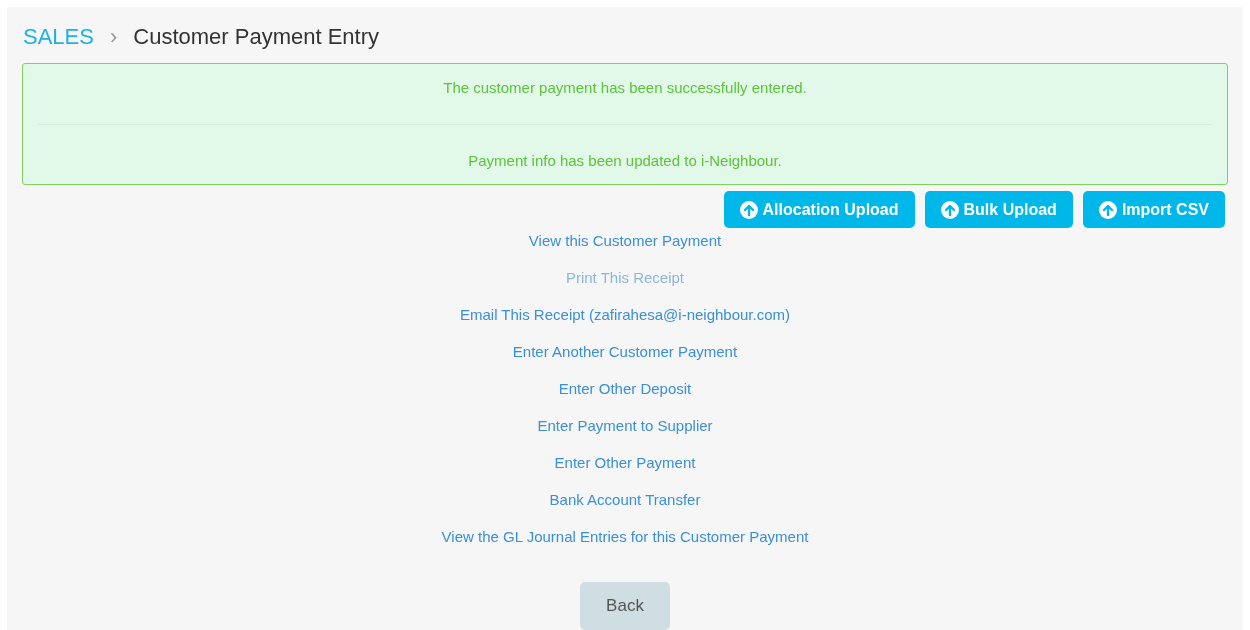 Image resolution: width=1250 pixels, height=630 pixels. Describe the element at coordinates (625, 160) in the screenshot. I see `alert-message: Payment info has been updated to i-Neighbour.` at that location.